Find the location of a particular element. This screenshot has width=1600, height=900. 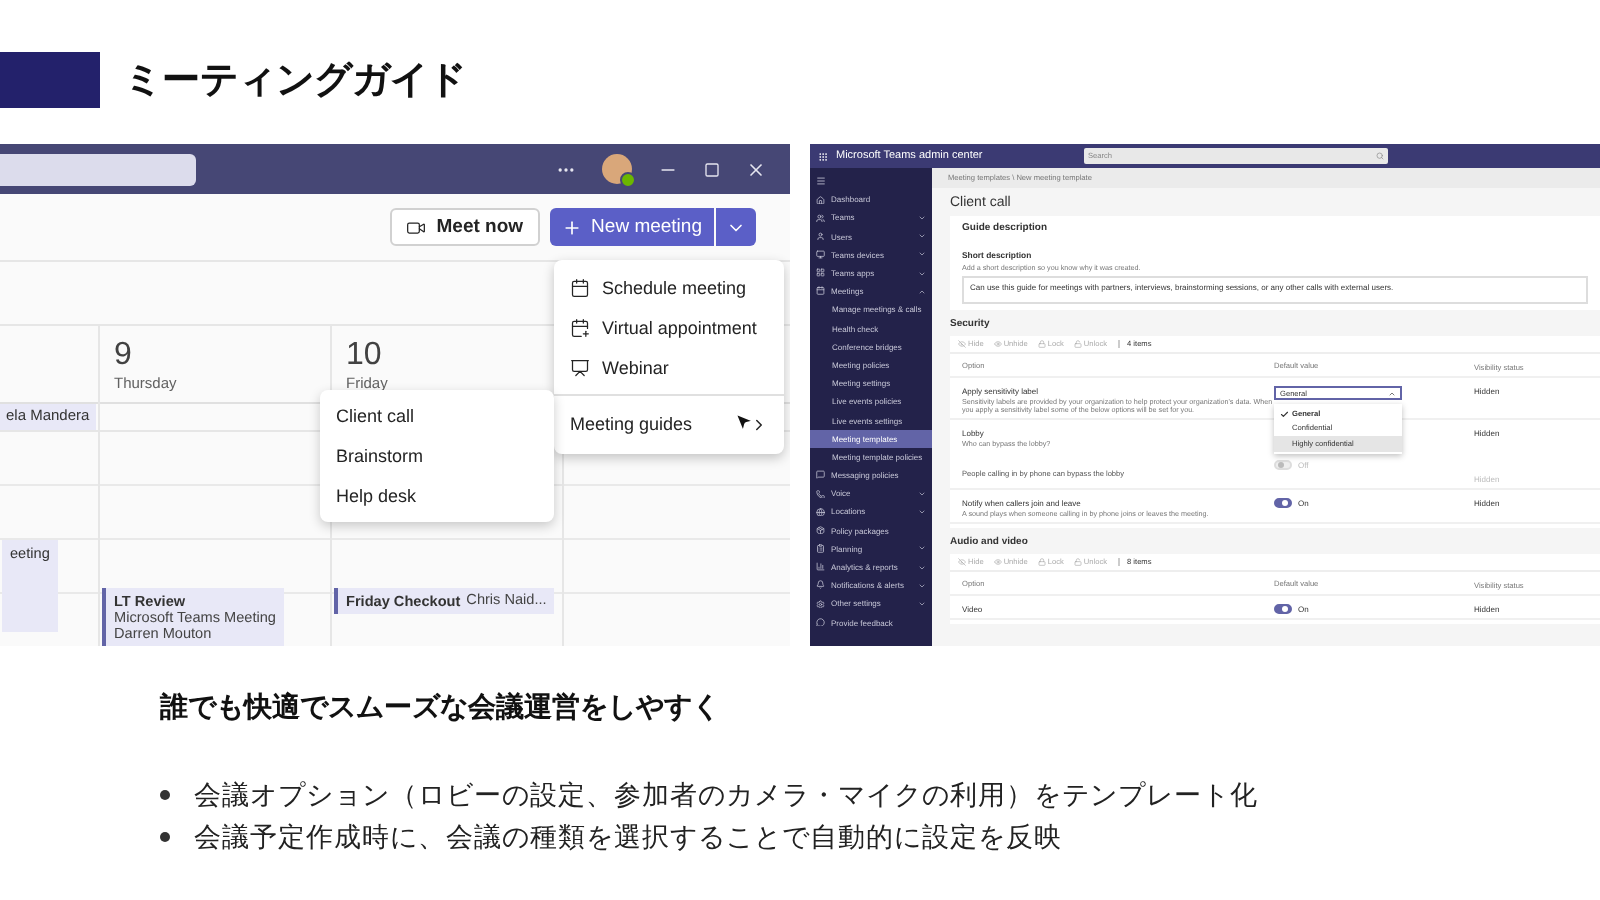

new-meeting-button: New meeting is located at coordinates (631, 227).